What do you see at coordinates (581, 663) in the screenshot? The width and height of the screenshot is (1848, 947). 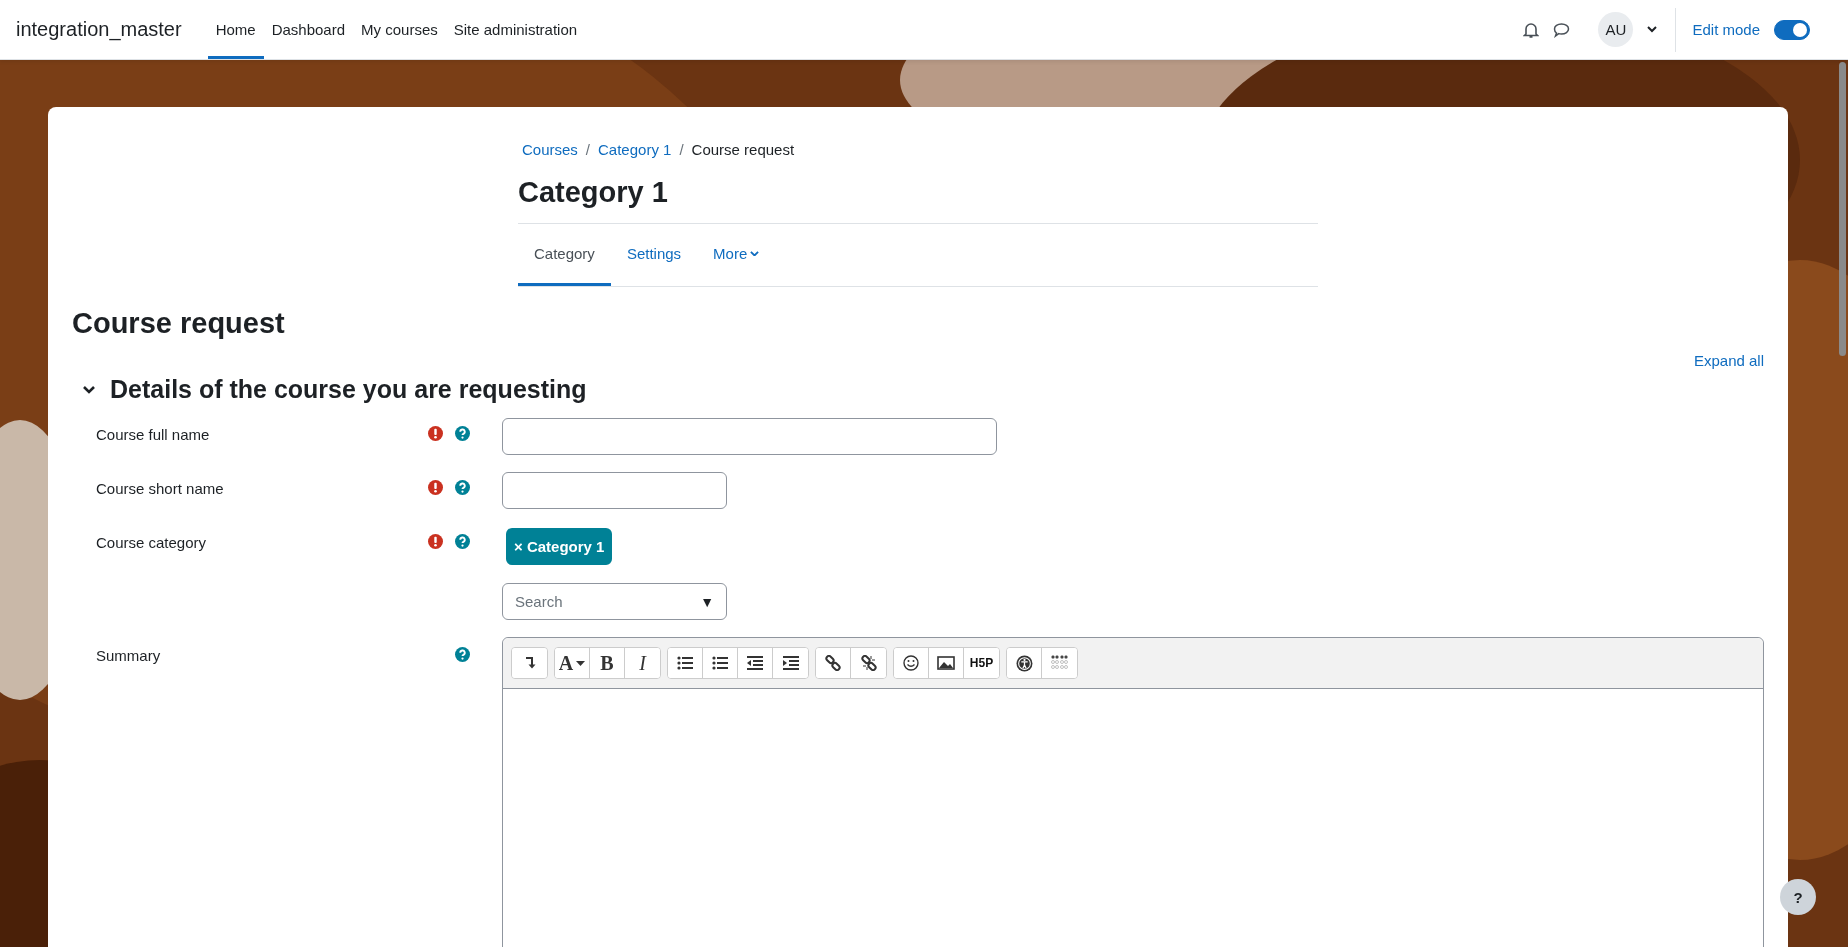 I see `caret-icon` at bounding box center [581, 663].